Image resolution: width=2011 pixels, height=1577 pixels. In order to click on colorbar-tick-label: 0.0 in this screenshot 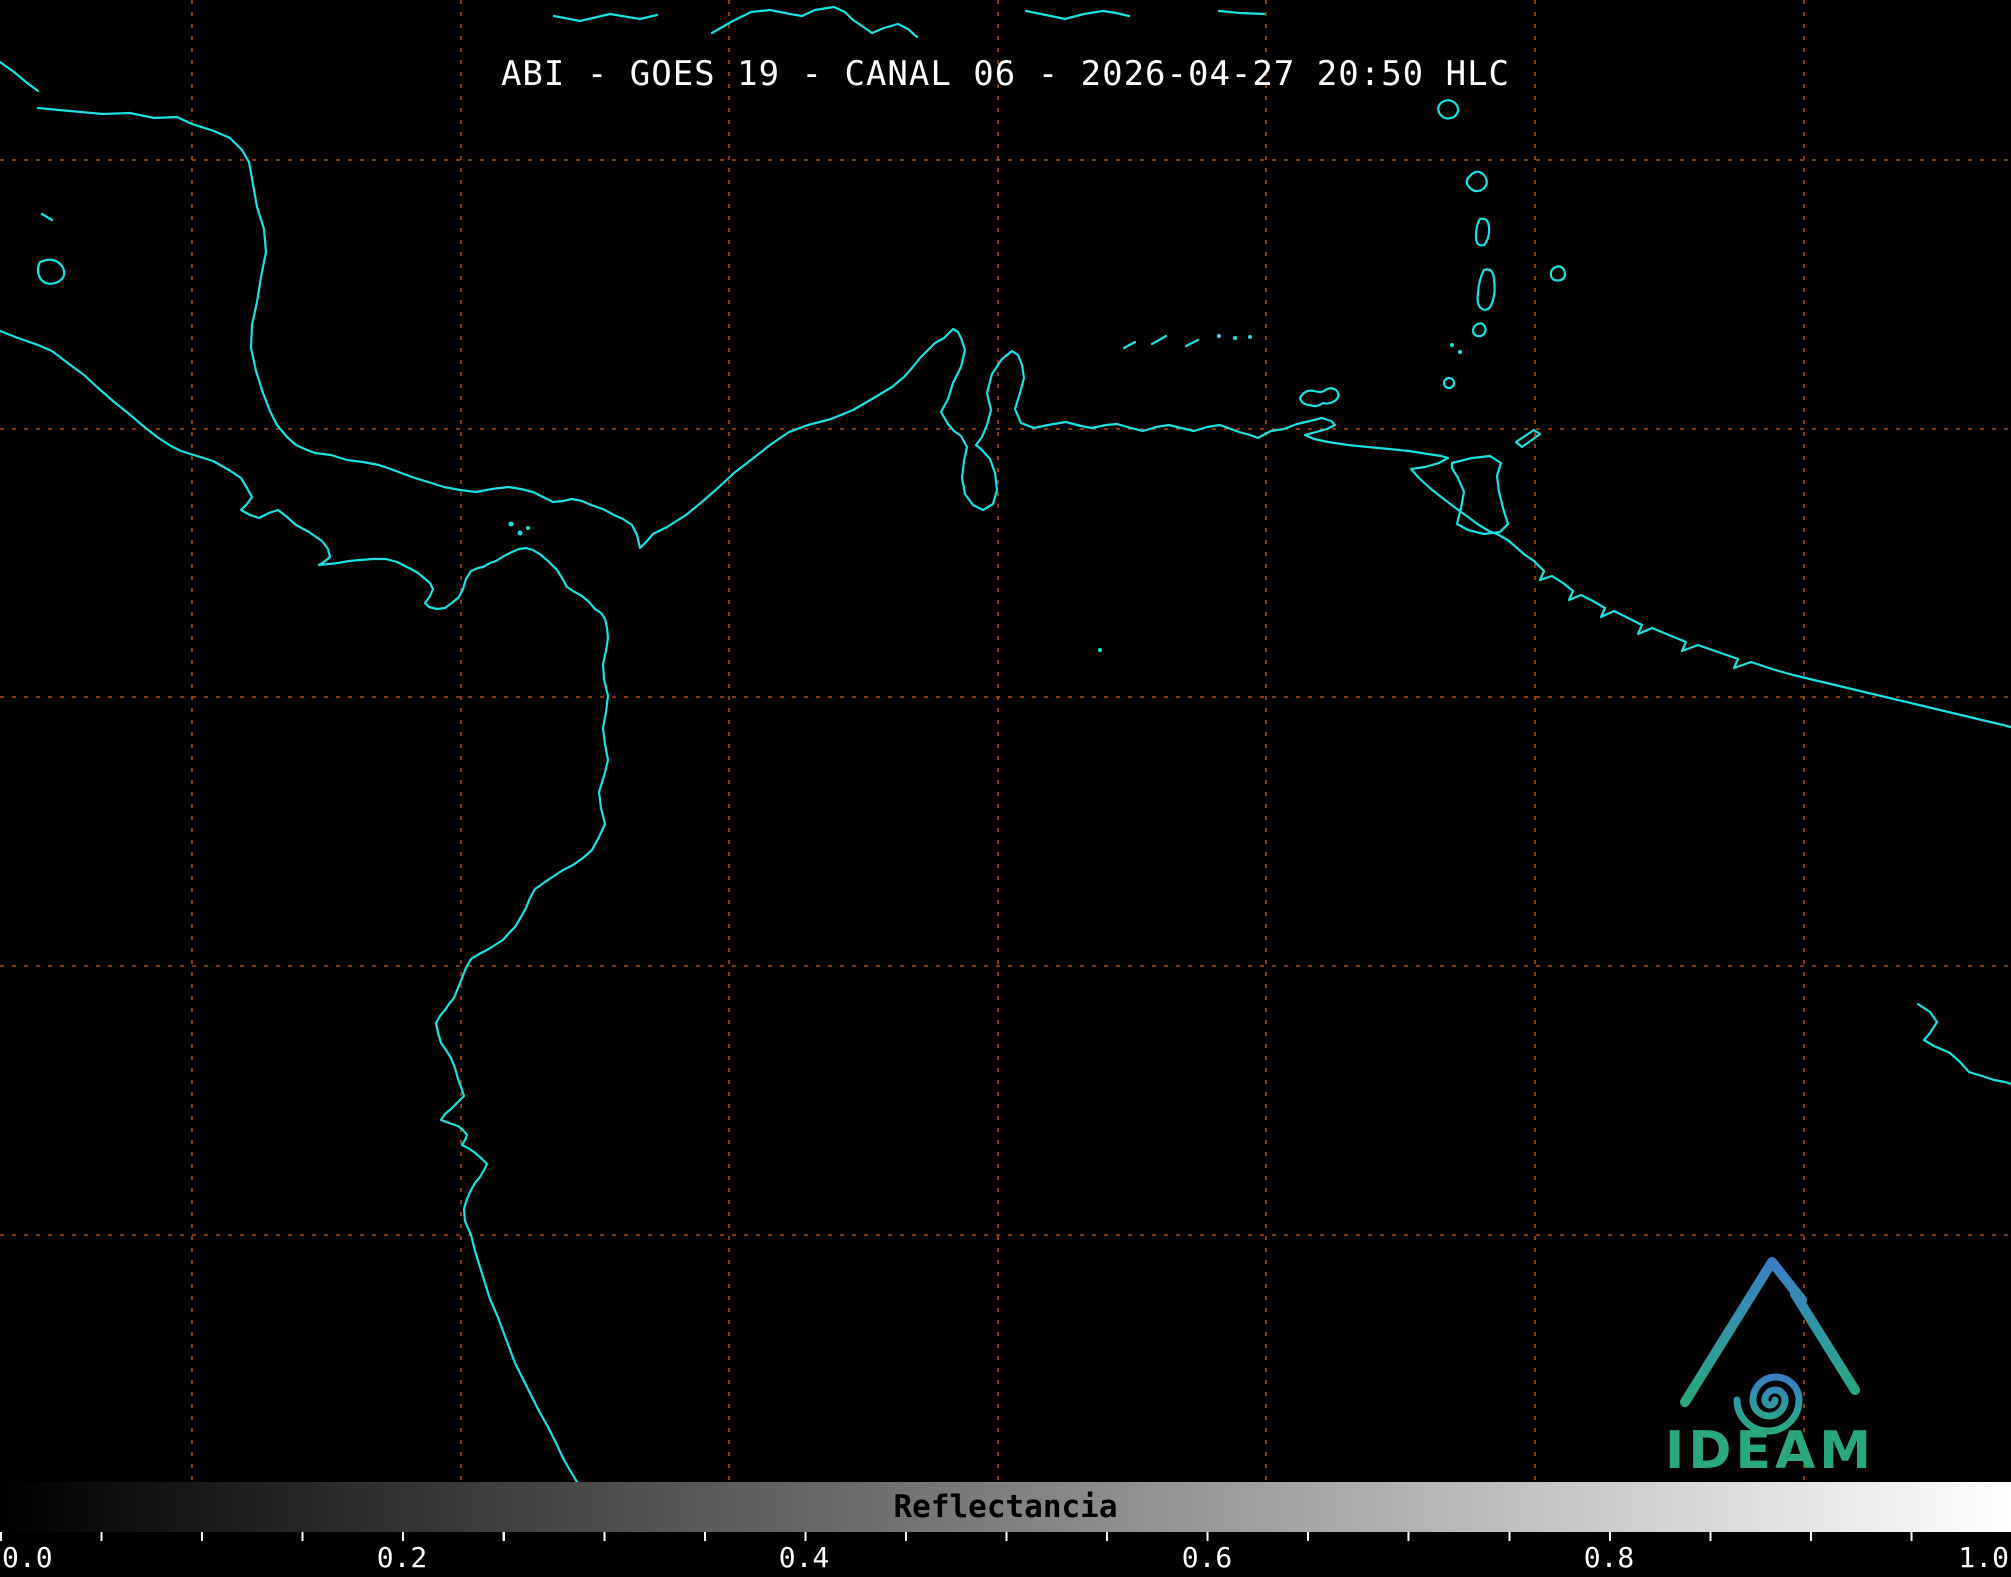, I will do `click(27, 1557)`.